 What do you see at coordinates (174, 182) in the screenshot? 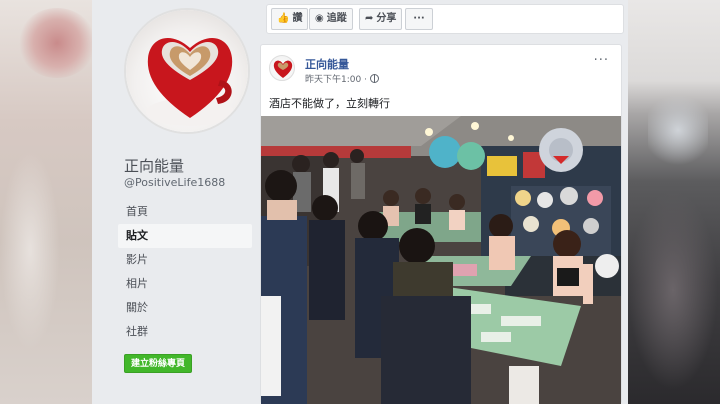
I see `page-handle: @PositiveLife1688` at bounding box center [174, 182].